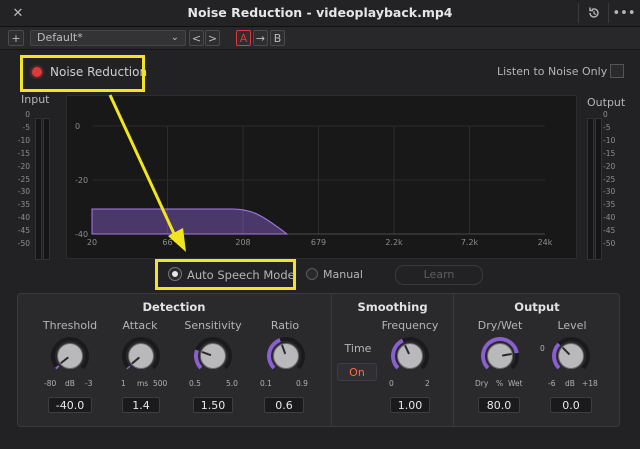 The height and width of the screenshot is (449, 640). What do you see at coordinates (232, 383) in the screenshot?
I see `sensitivity-max: 5.0` at bounding box center [232, 383].